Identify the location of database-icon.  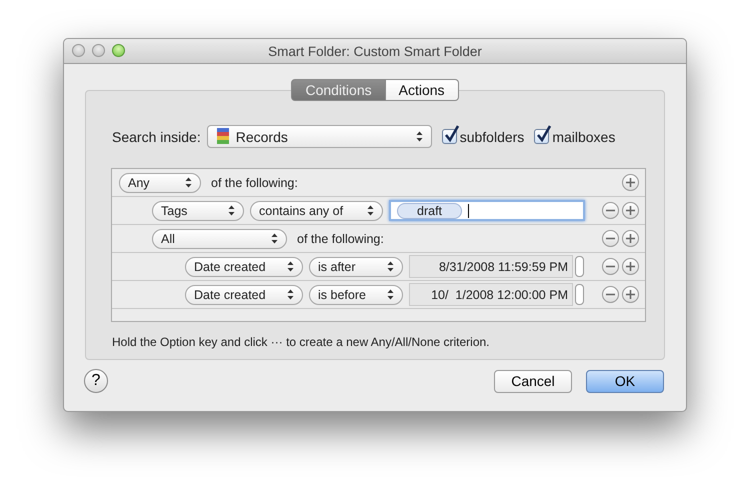
(223, 136).